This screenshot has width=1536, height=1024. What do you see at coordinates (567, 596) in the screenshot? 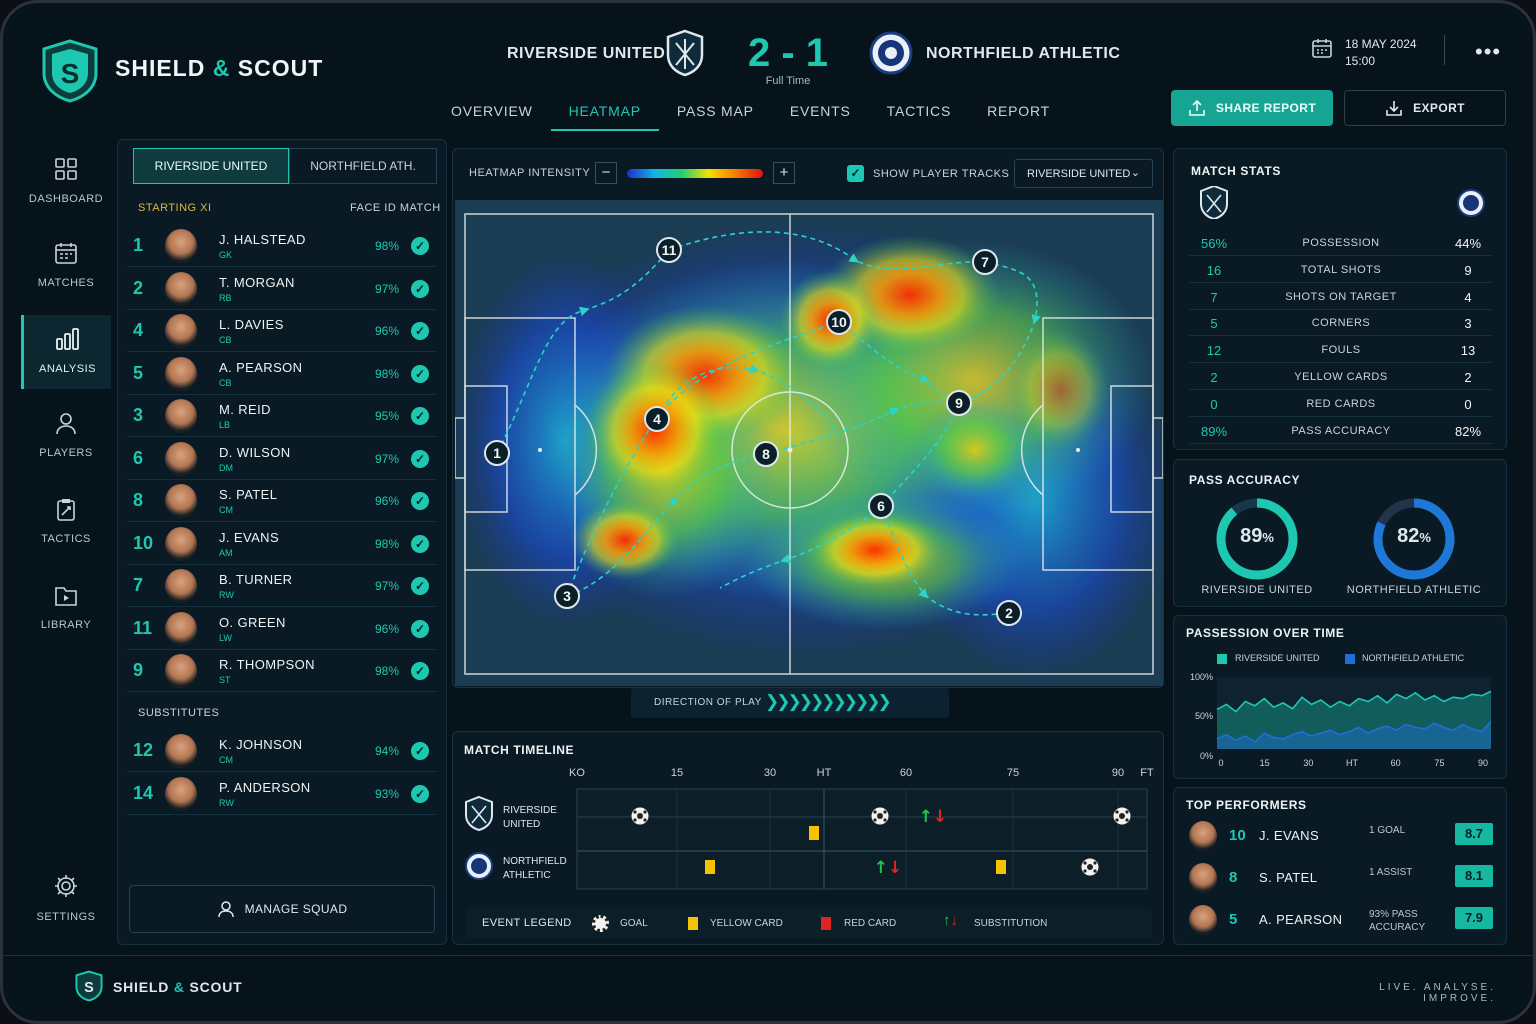
I see `player-marker: 3` at bounding box center [567, 596].